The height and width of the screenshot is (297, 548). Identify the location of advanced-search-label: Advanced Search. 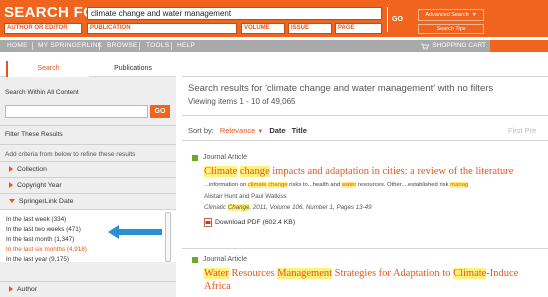
(447, 15).